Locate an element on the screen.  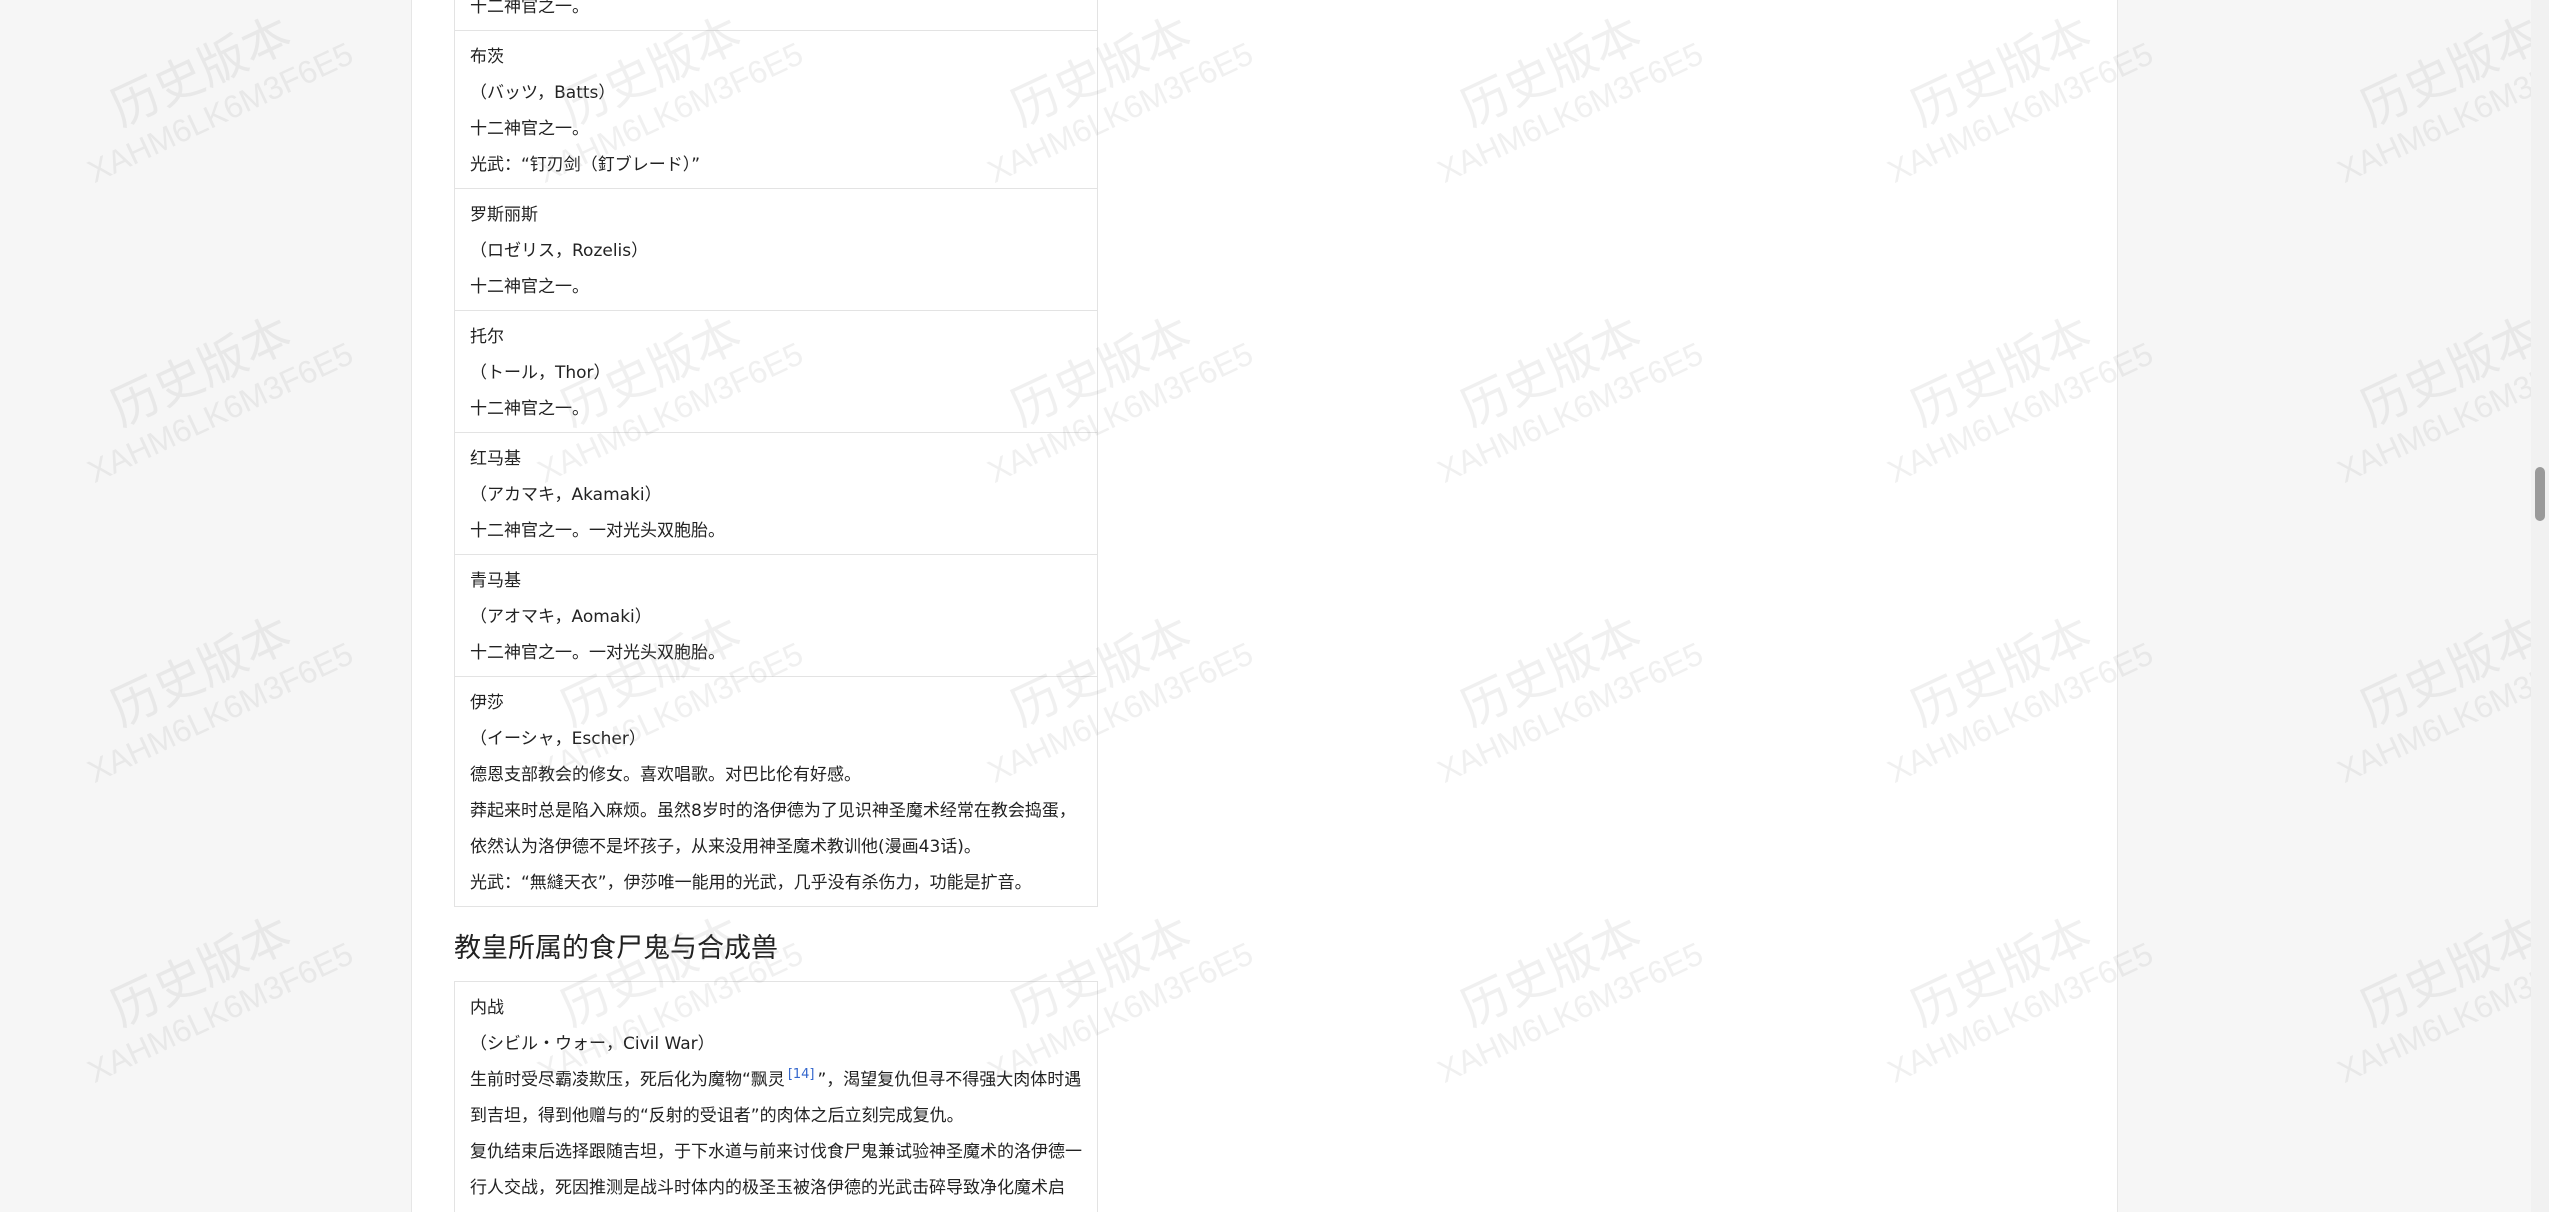
scrollbar-thumb is located at coordinates (2540, 494).